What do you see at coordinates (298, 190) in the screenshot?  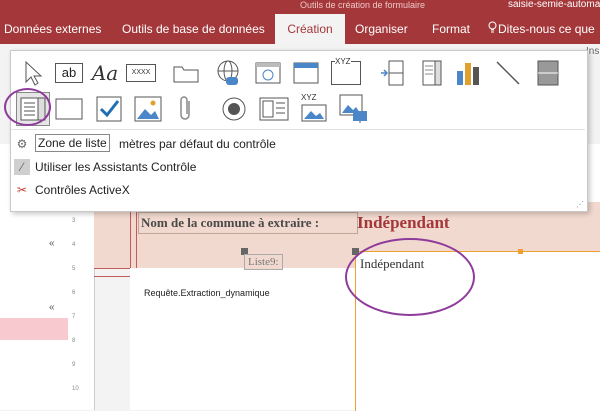 I see `menu-item-activex: ✂ Contrôles ActiveX` at bounding box center [298, 190].